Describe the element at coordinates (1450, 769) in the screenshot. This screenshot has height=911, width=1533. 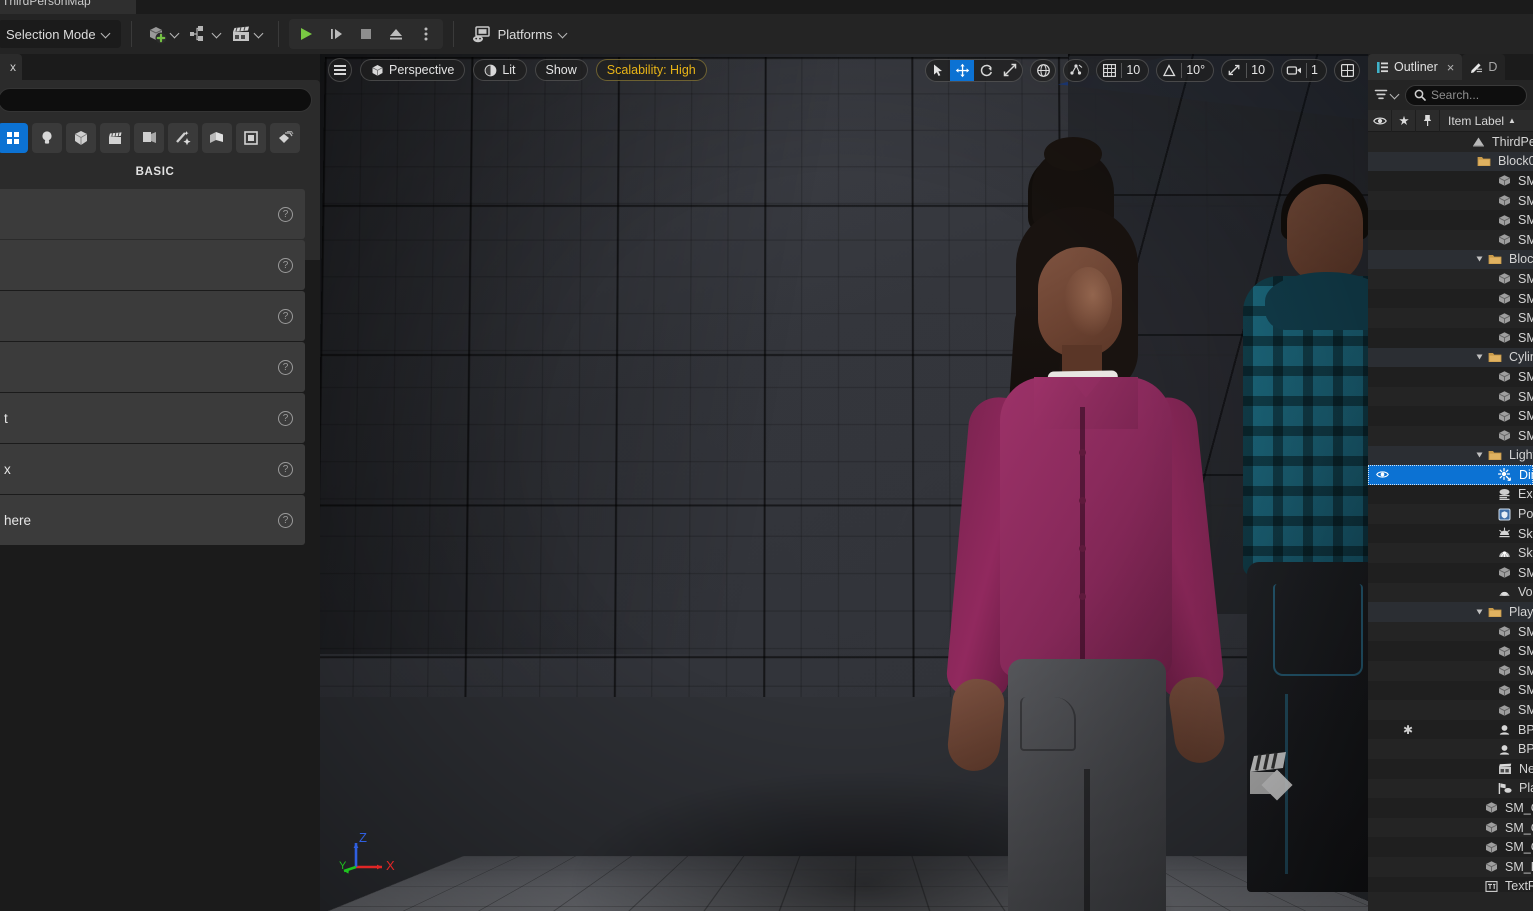
I see `outliner-row: NewLe` at that location.